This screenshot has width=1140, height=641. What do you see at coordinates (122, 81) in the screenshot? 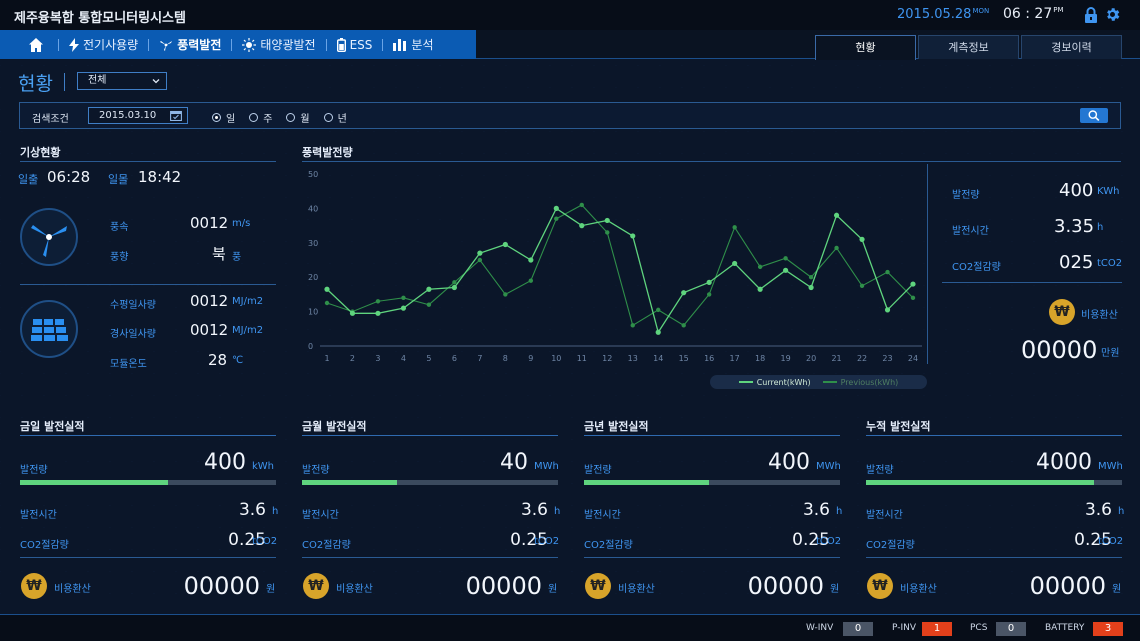
I see `site-select: 전체` at bounding box center [122, 81].